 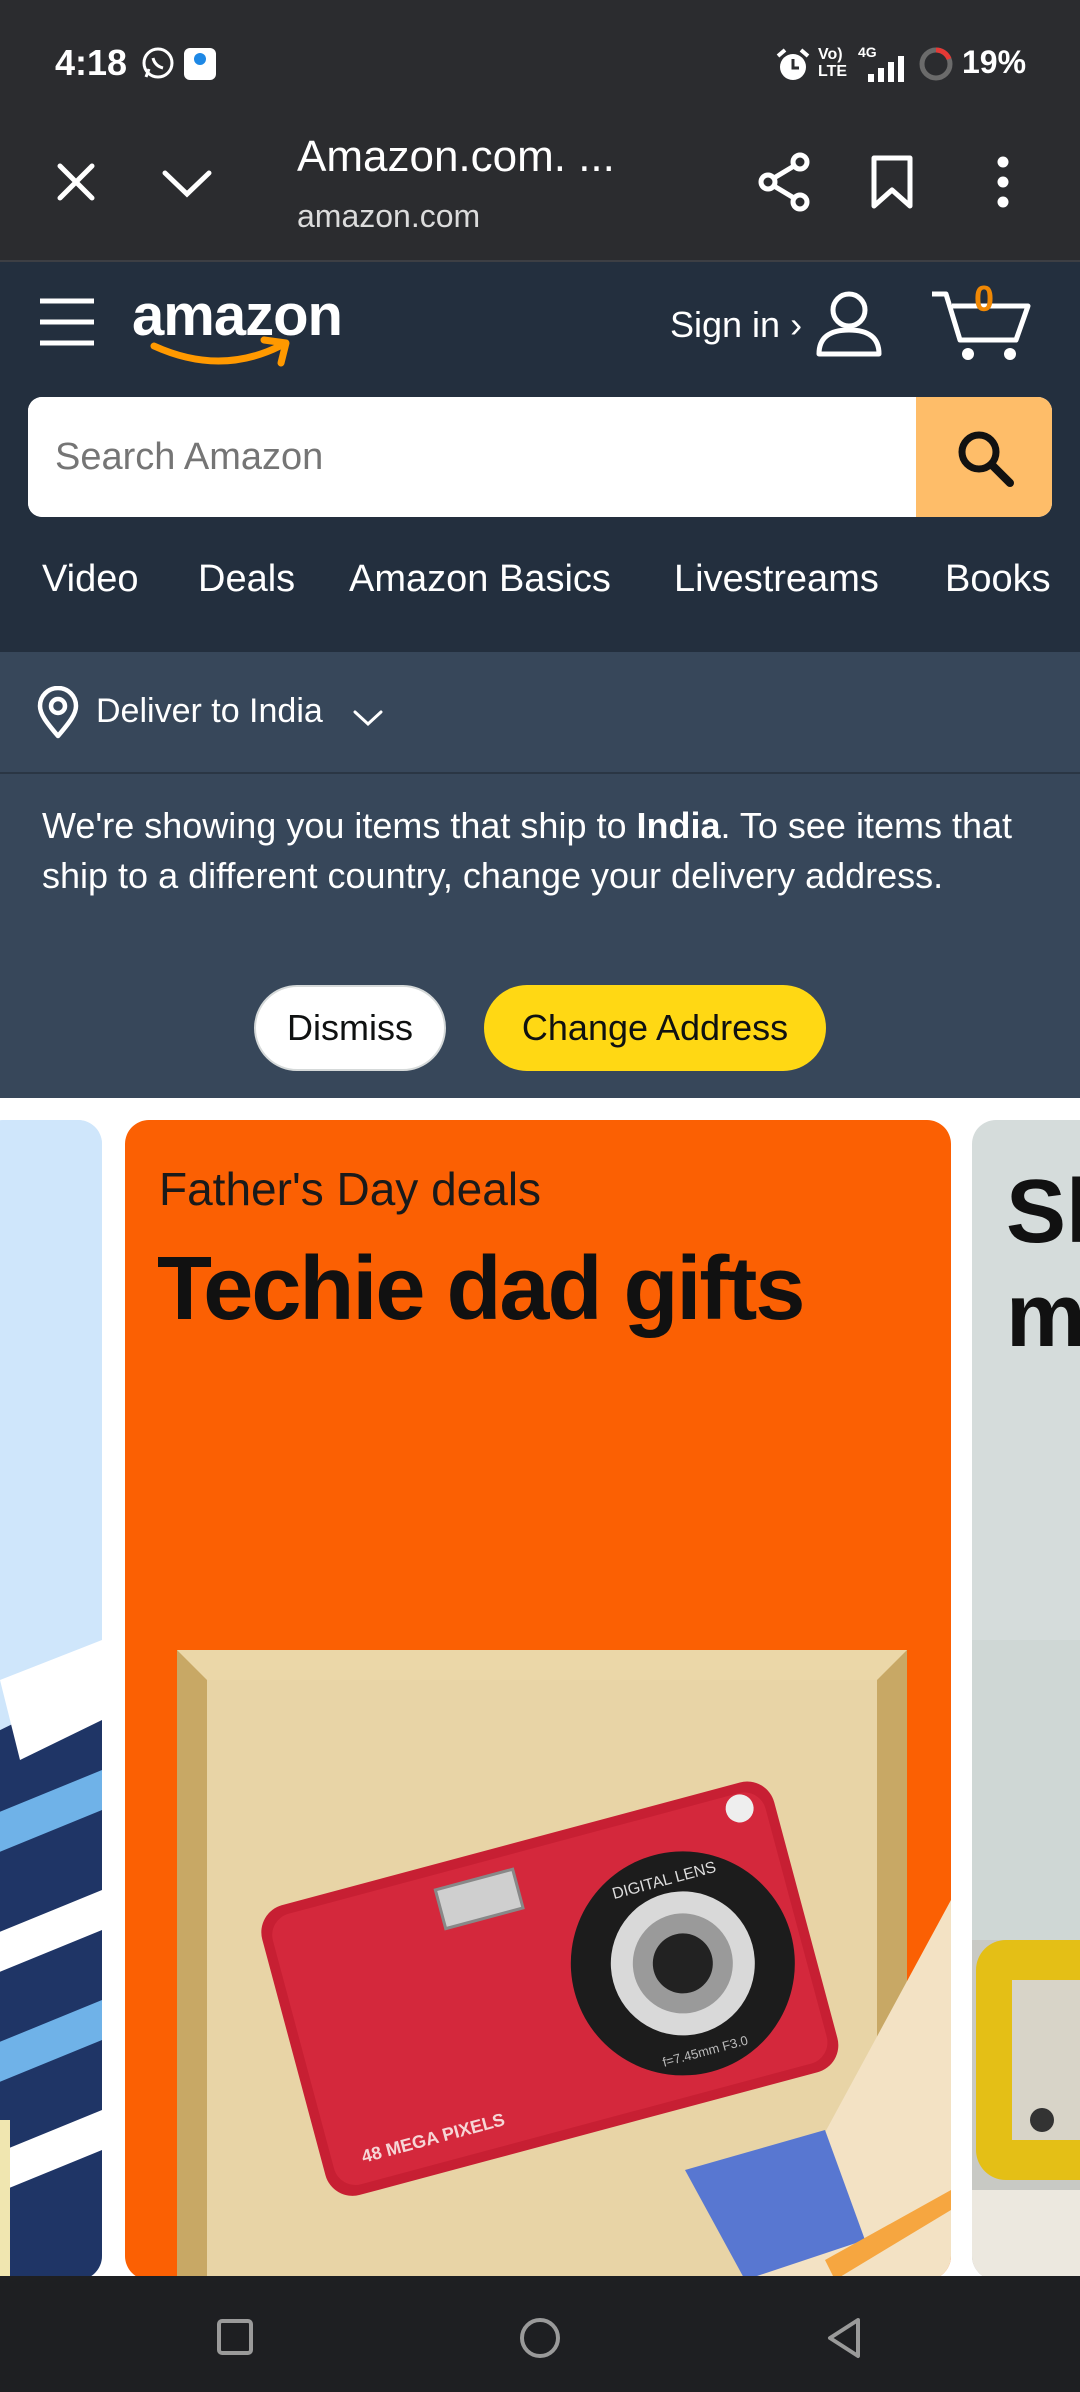 I want to click on search-button, so click(x=984, y=457).